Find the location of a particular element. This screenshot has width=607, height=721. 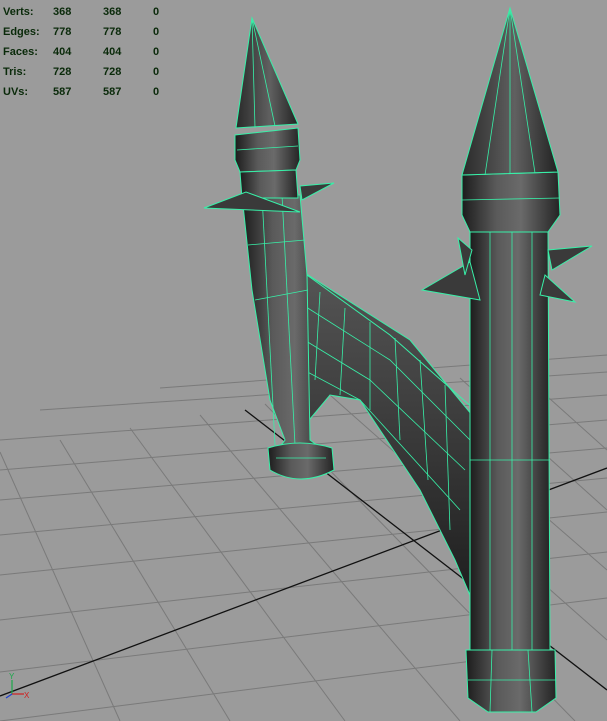

hud-label: Faces: is located at coordinates (20, 52).